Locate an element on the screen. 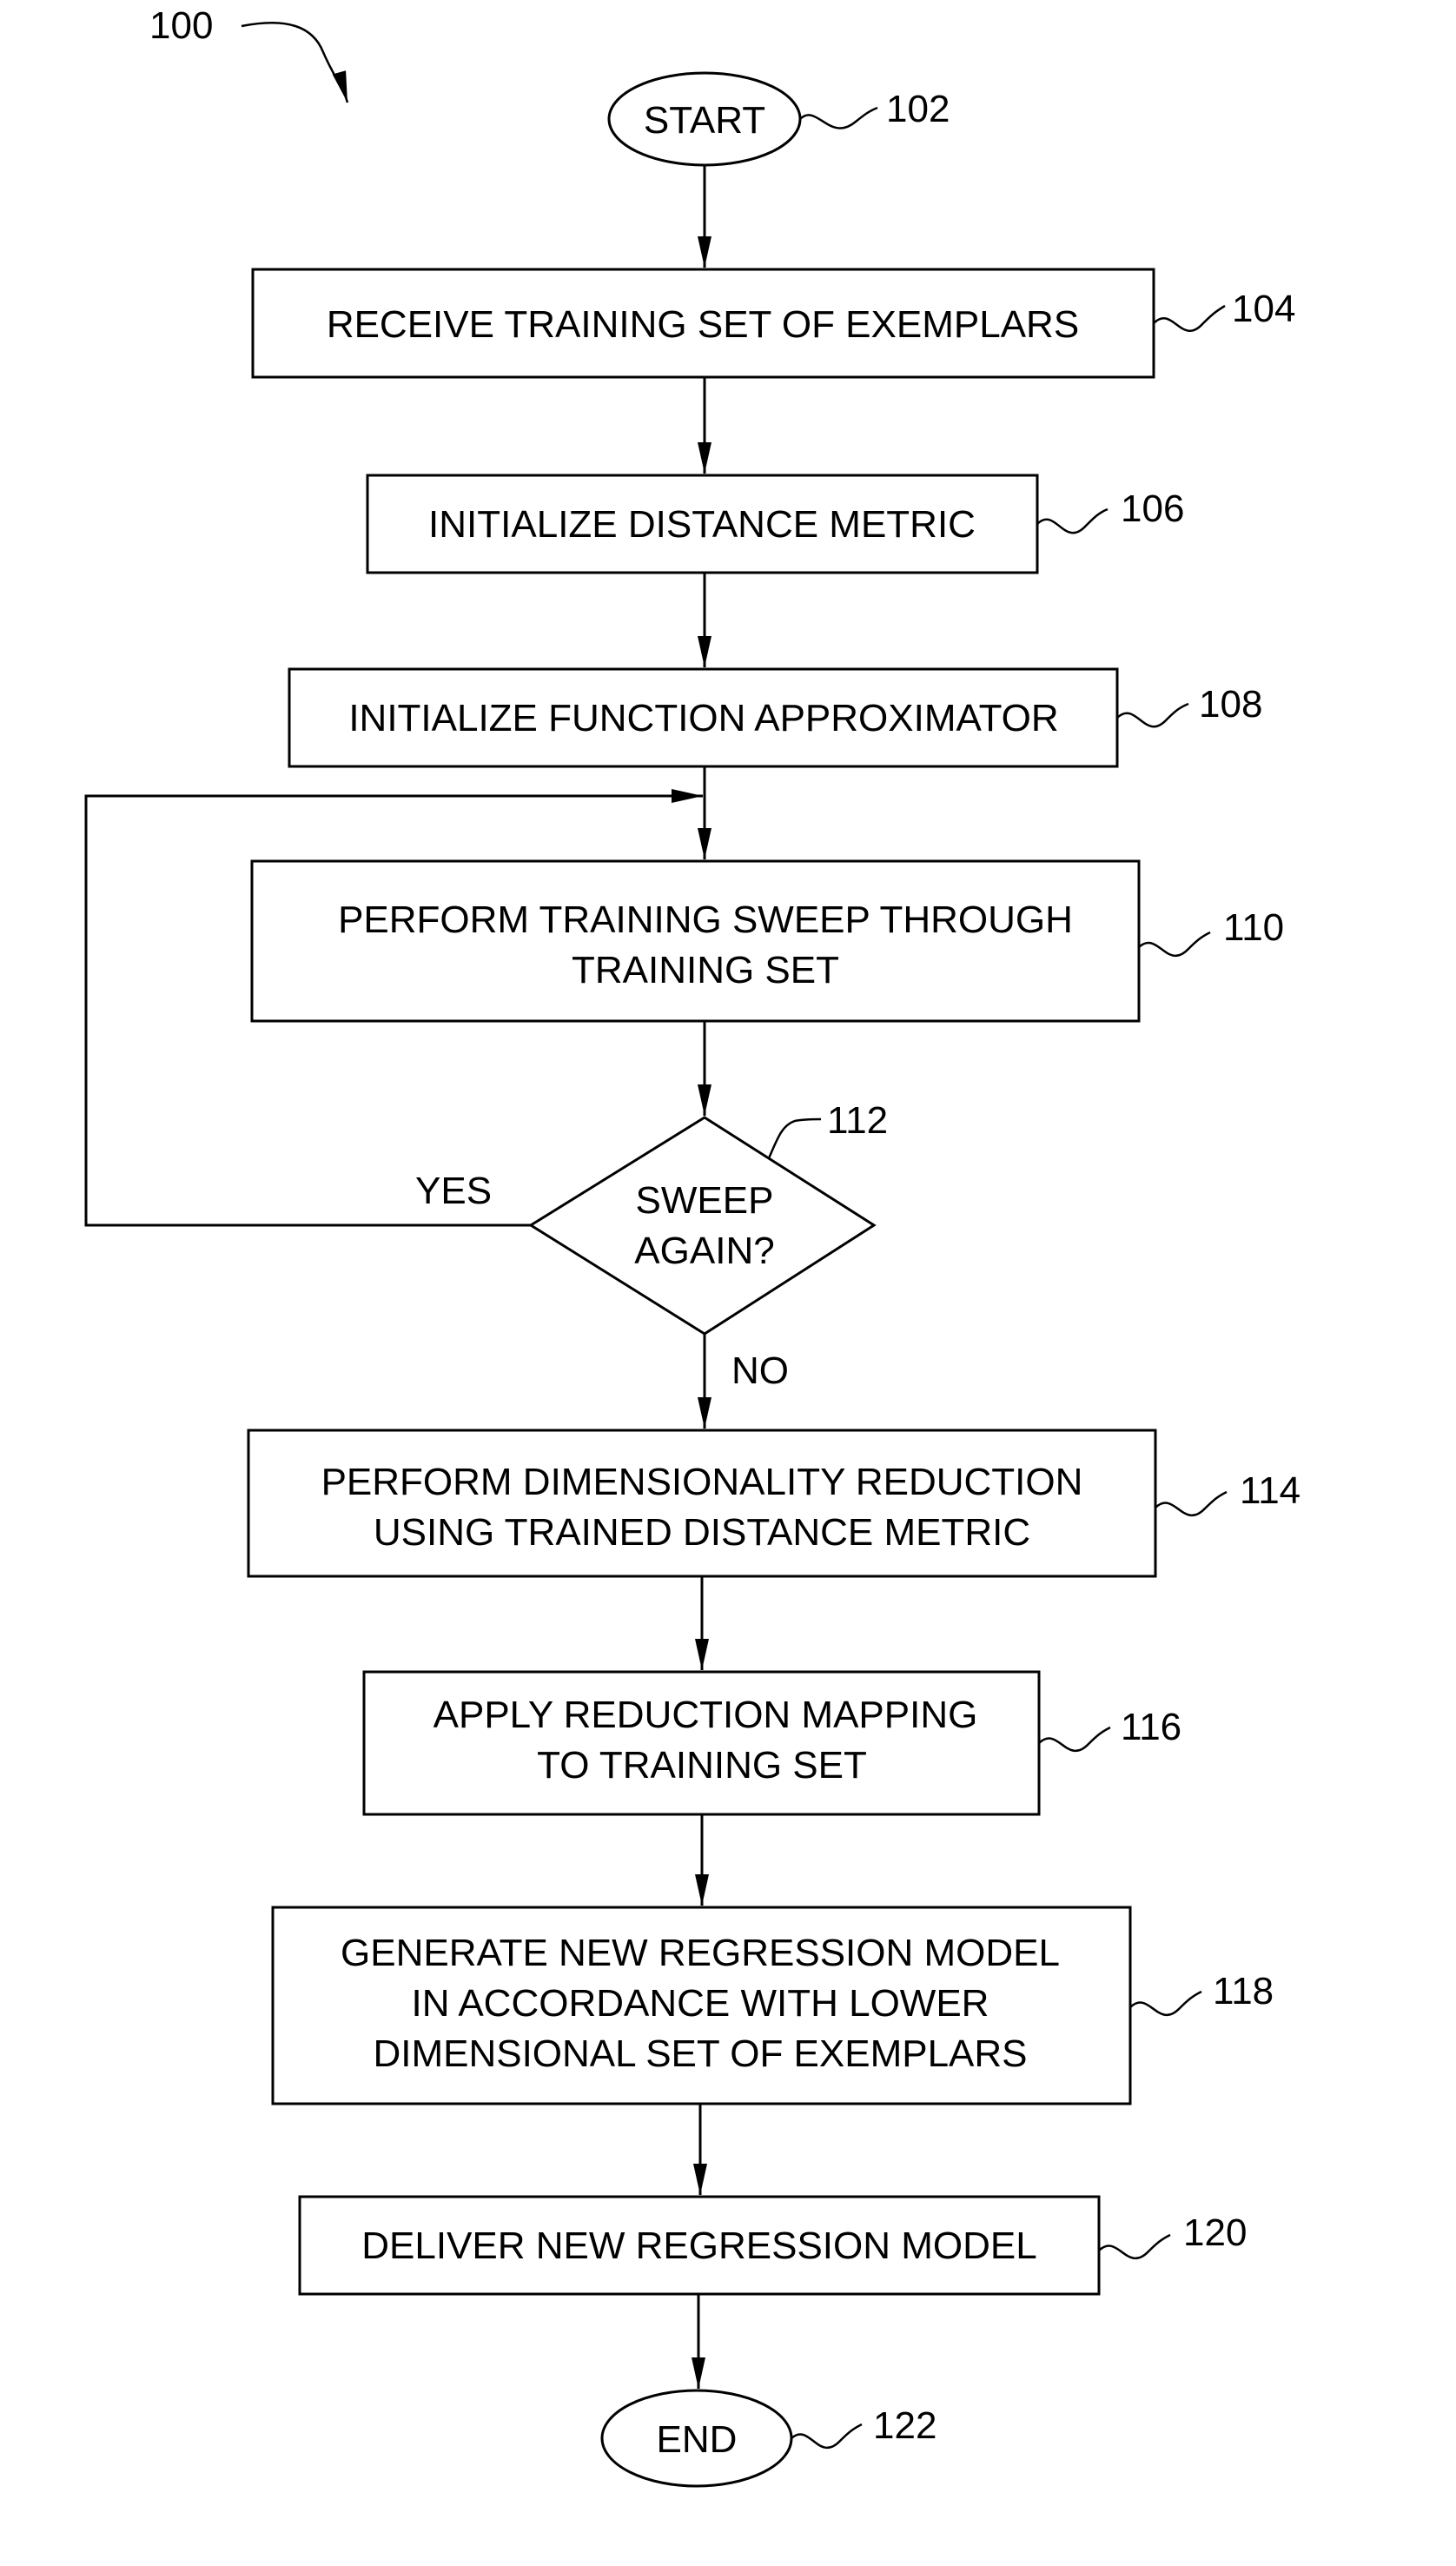 The height and width of the screenshot is (2566, 1456). node-decision: SWEEP AGAIN? 112 is located at coordinates (708, 1217).